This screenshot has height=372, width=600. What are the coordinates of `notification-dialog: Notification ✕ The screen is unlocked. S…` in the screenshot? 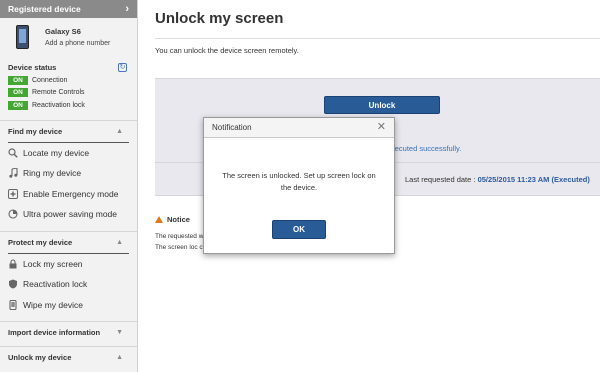 It's located at (299, 185).